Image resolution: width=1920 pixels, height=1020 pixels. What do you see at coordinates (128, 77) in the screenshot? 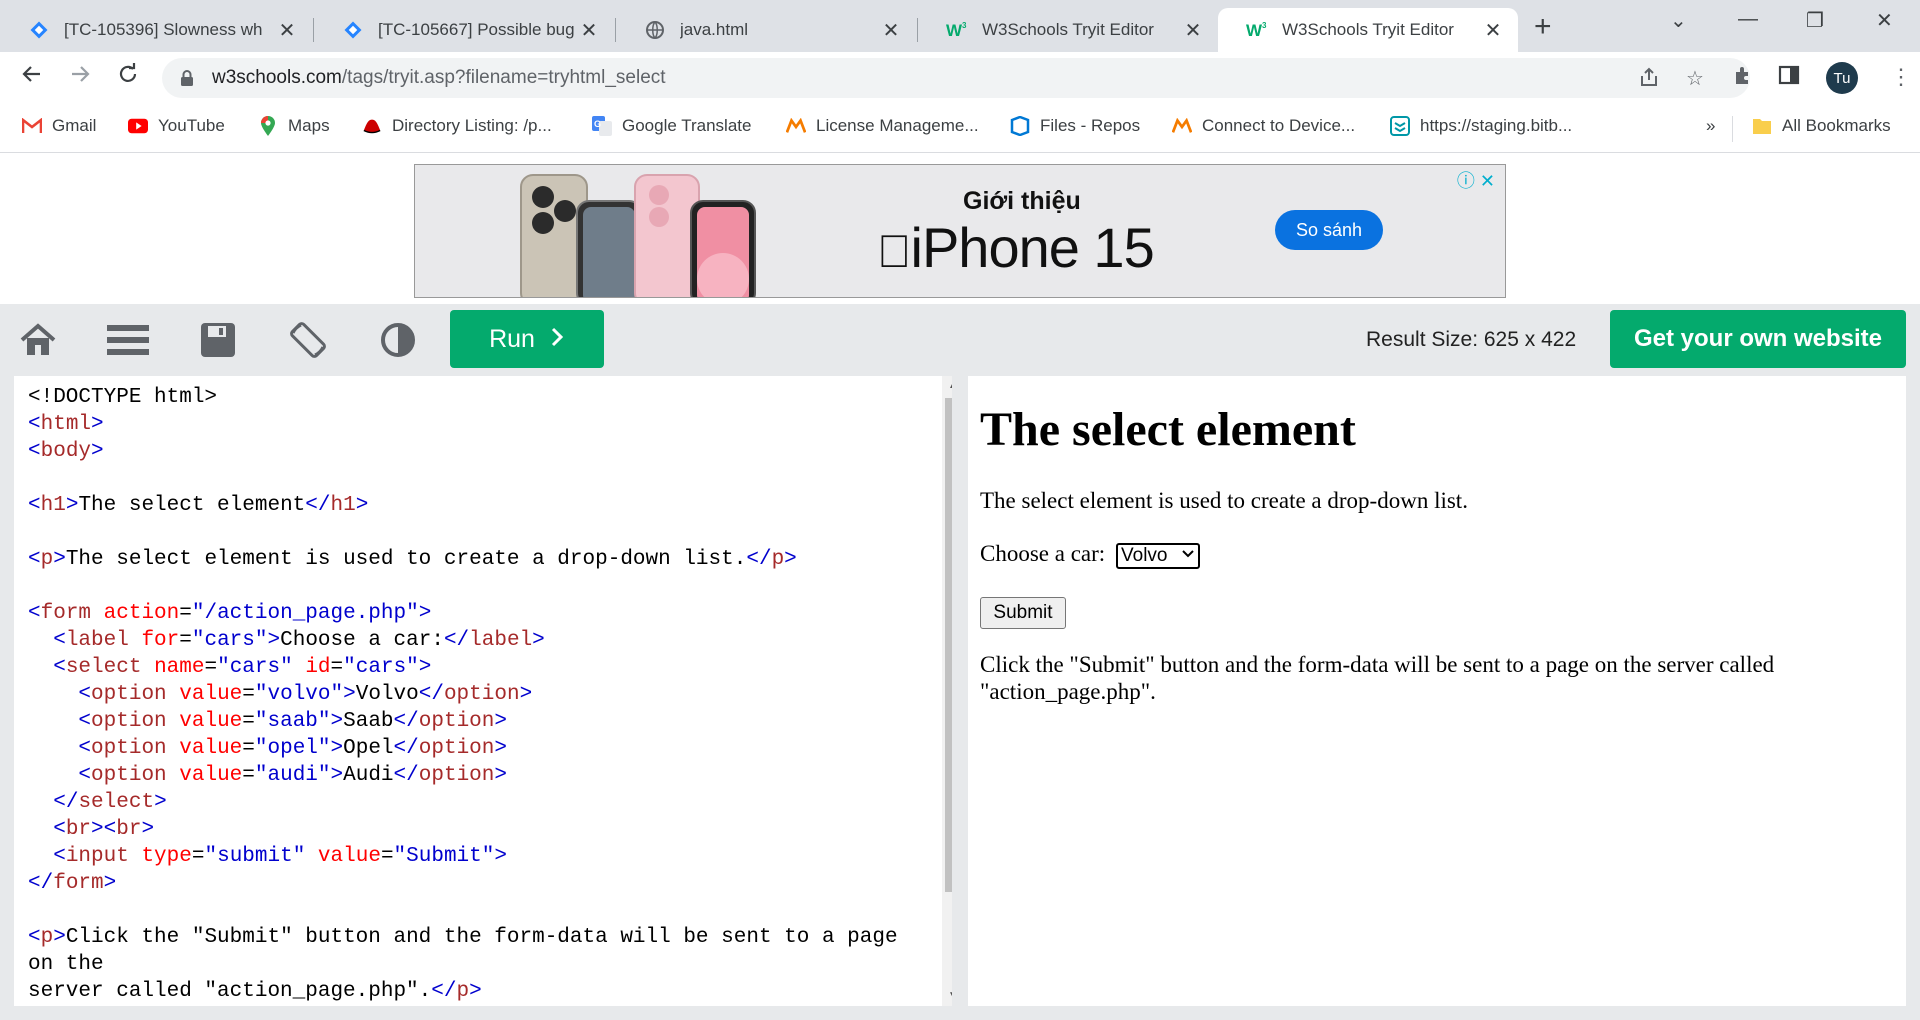
I see `reload-icon` at bounding box center [128, 77].